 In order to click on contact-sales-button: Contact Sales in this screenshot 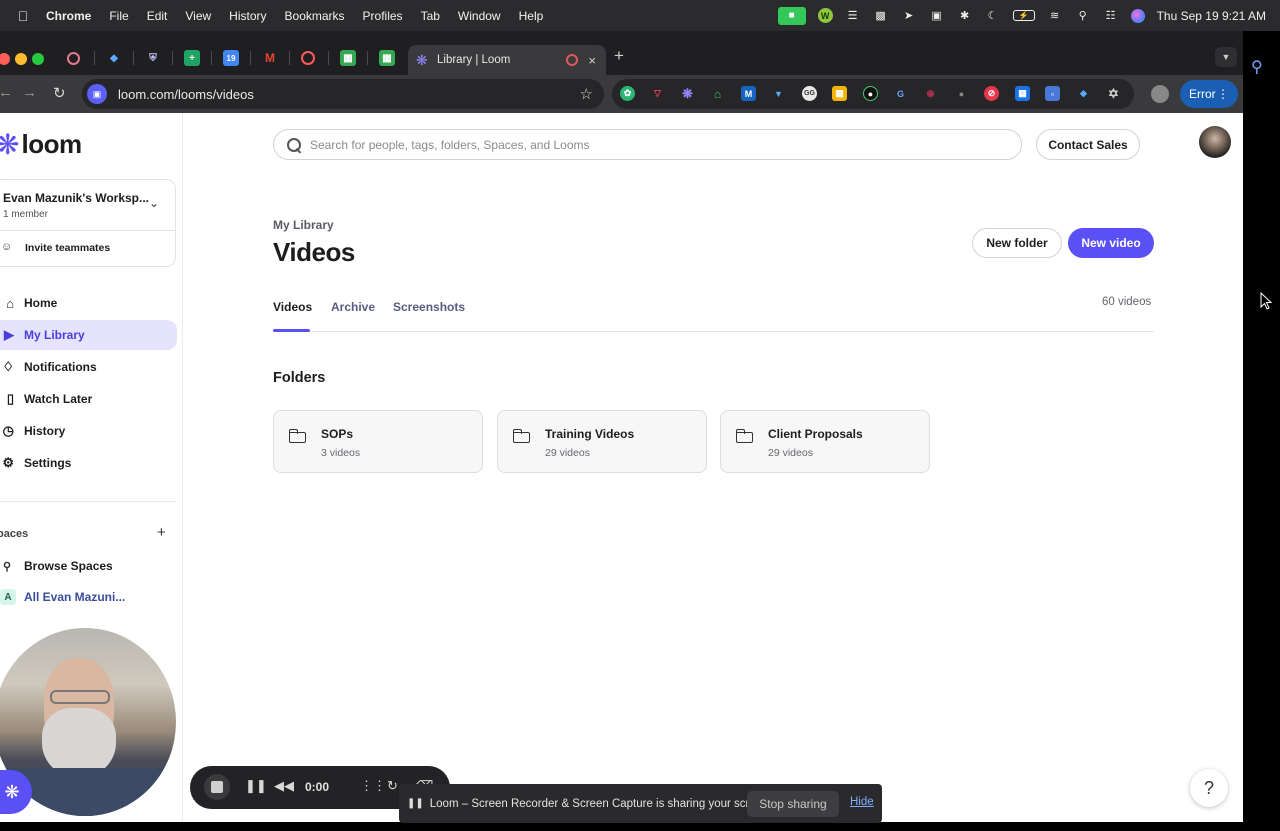, I will do `click(1088, 144)`.